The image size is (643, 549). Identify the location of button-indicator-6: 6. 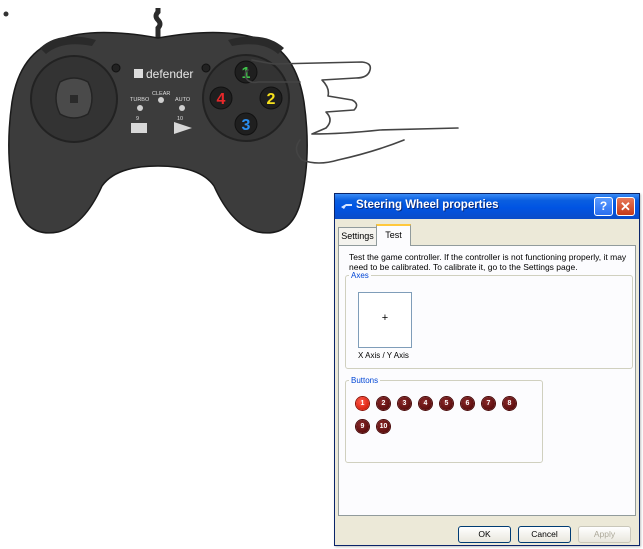
(467, 403).